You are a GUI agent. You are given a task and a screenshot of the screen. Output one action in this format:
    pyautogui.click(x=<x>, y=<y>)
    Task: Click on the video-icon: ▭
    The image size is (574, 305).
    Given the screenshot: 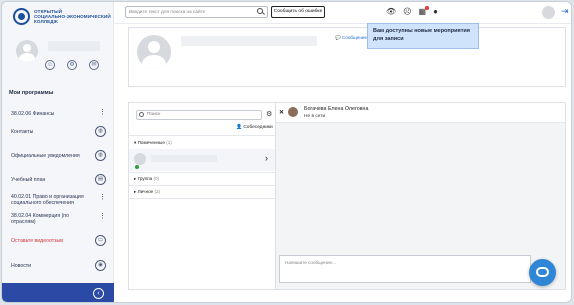 What is the action you would take?
    pyautogui.click(x=100, y=240)
    